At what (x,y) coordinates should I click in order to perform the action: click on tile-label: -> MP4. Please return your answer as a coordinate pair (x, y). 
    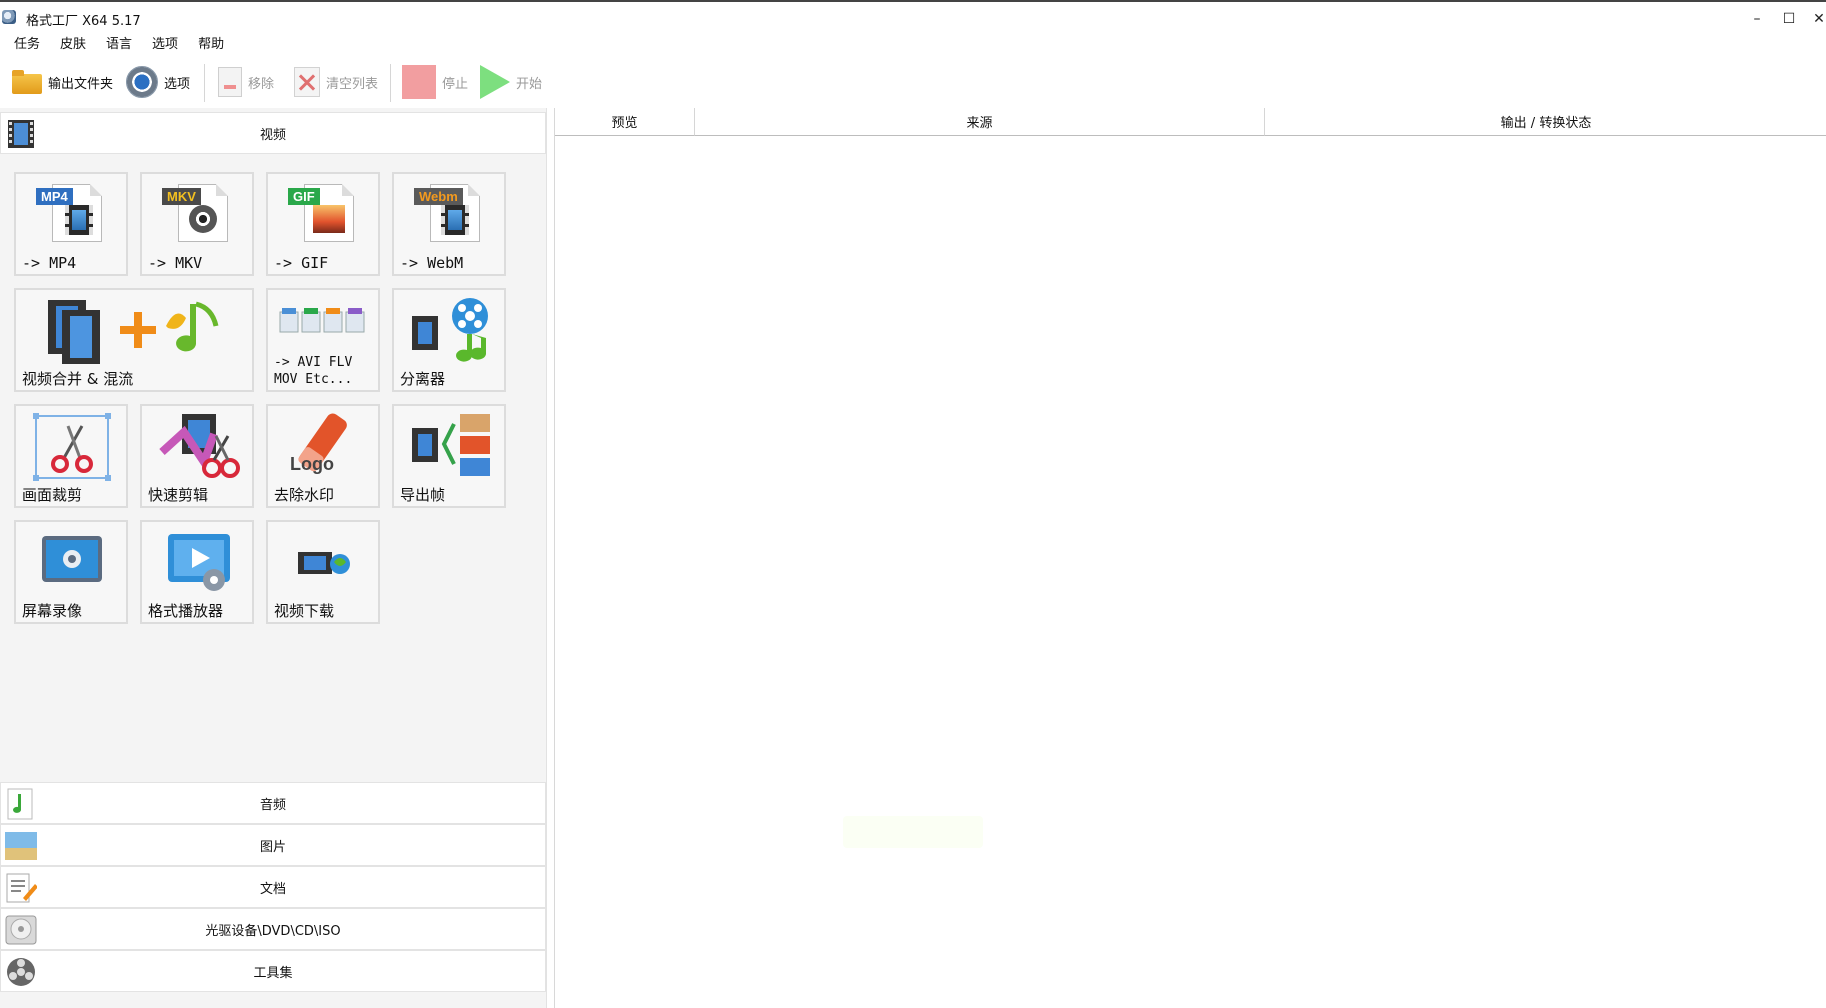
    Looking at the image, I should click on (49, 263).